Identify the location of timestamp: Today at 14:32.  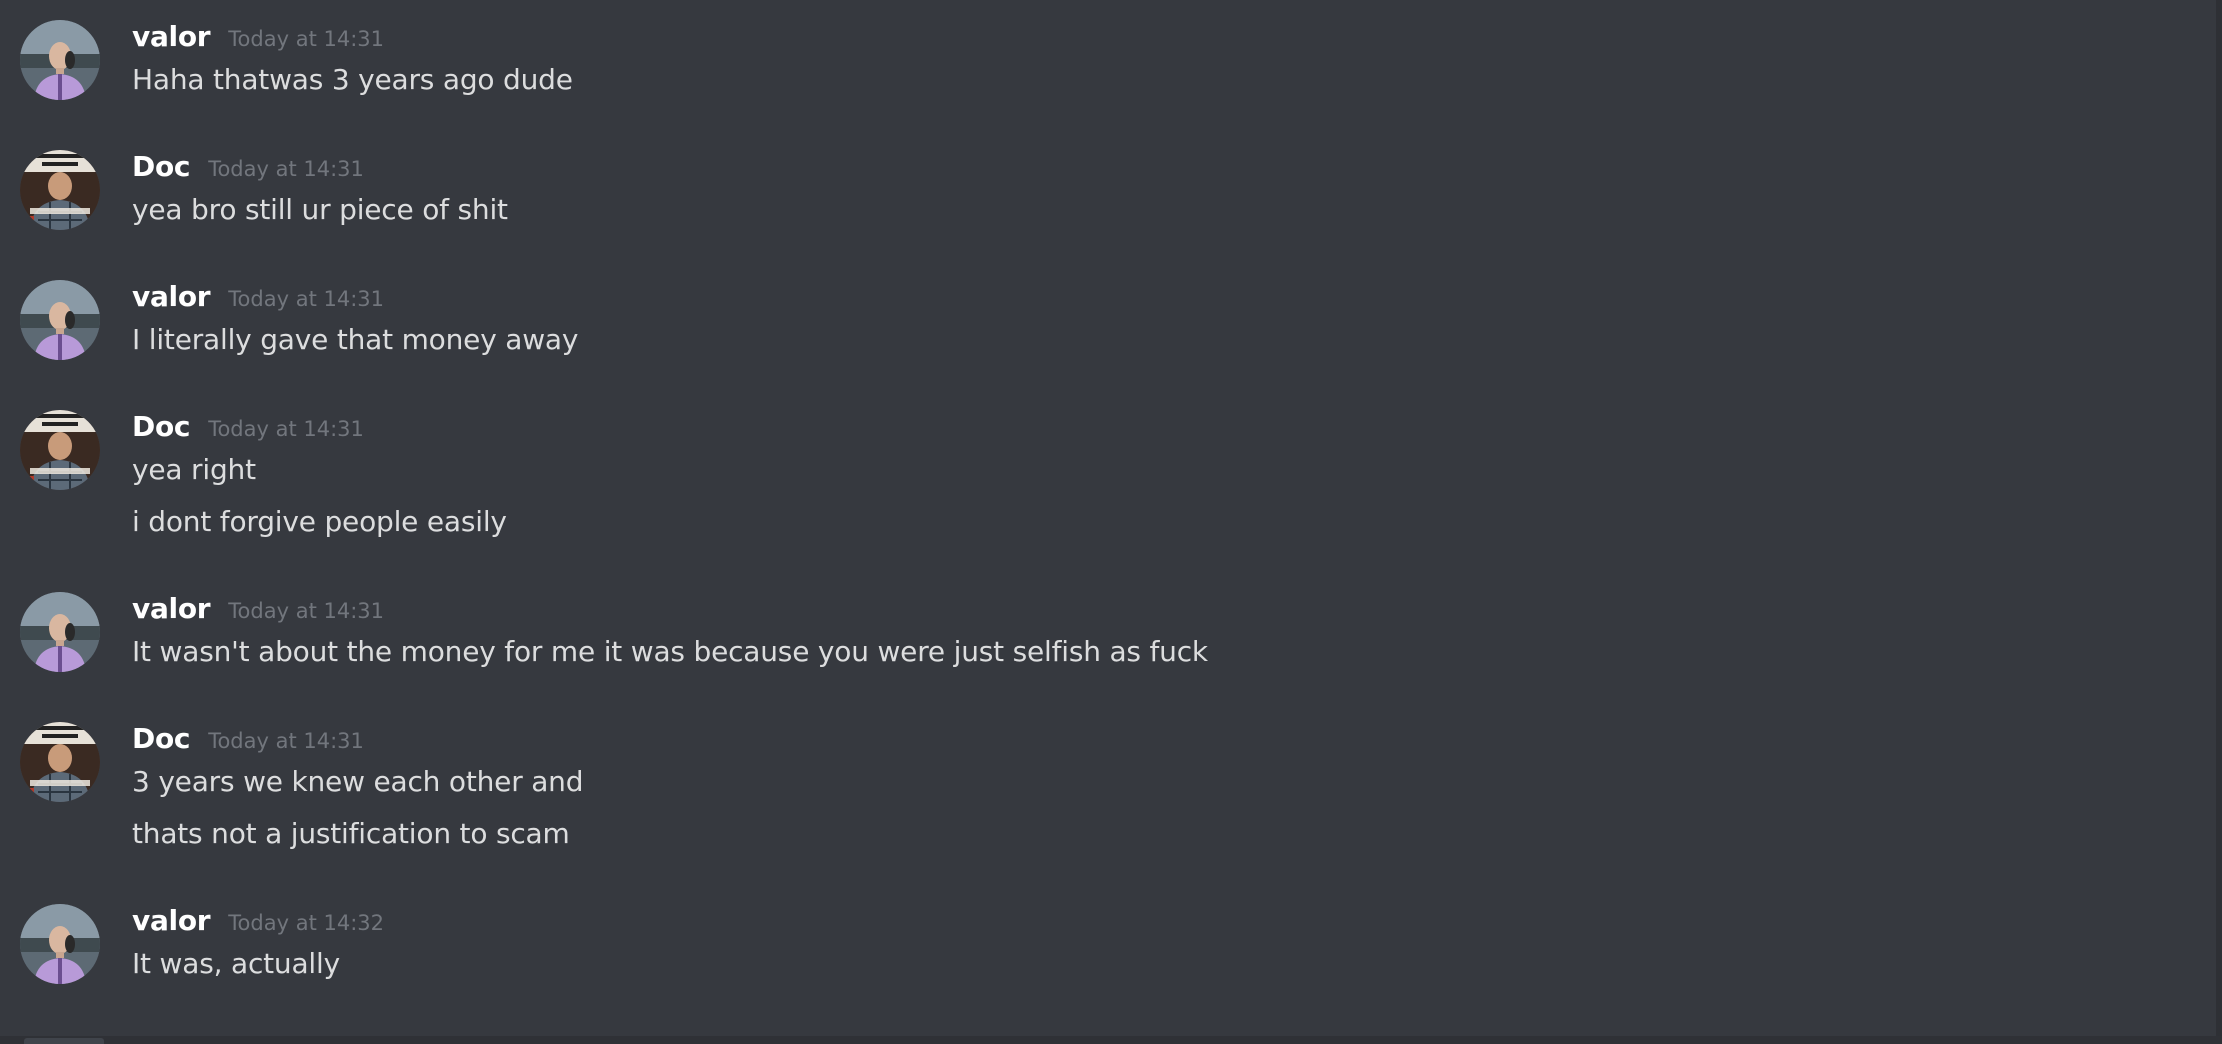
(306, 923).